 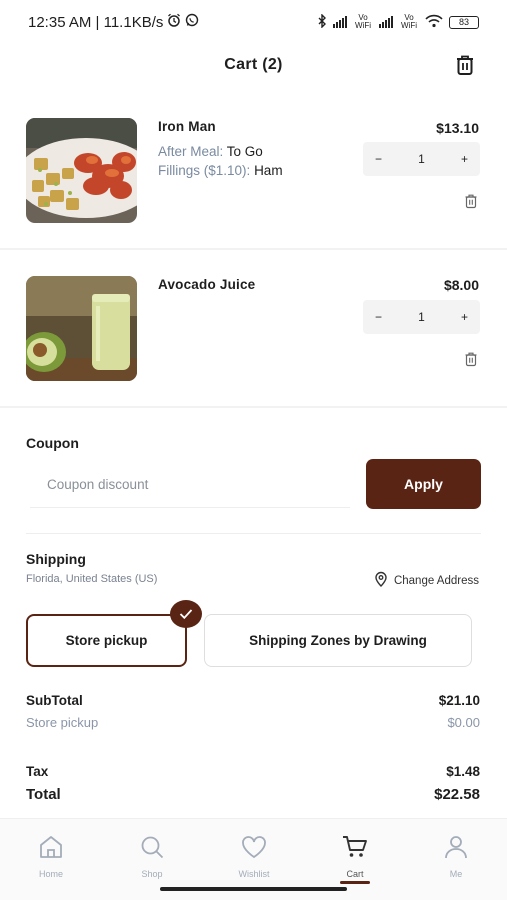 I want to click on selected-check-icon, so click(x=186, y=614).